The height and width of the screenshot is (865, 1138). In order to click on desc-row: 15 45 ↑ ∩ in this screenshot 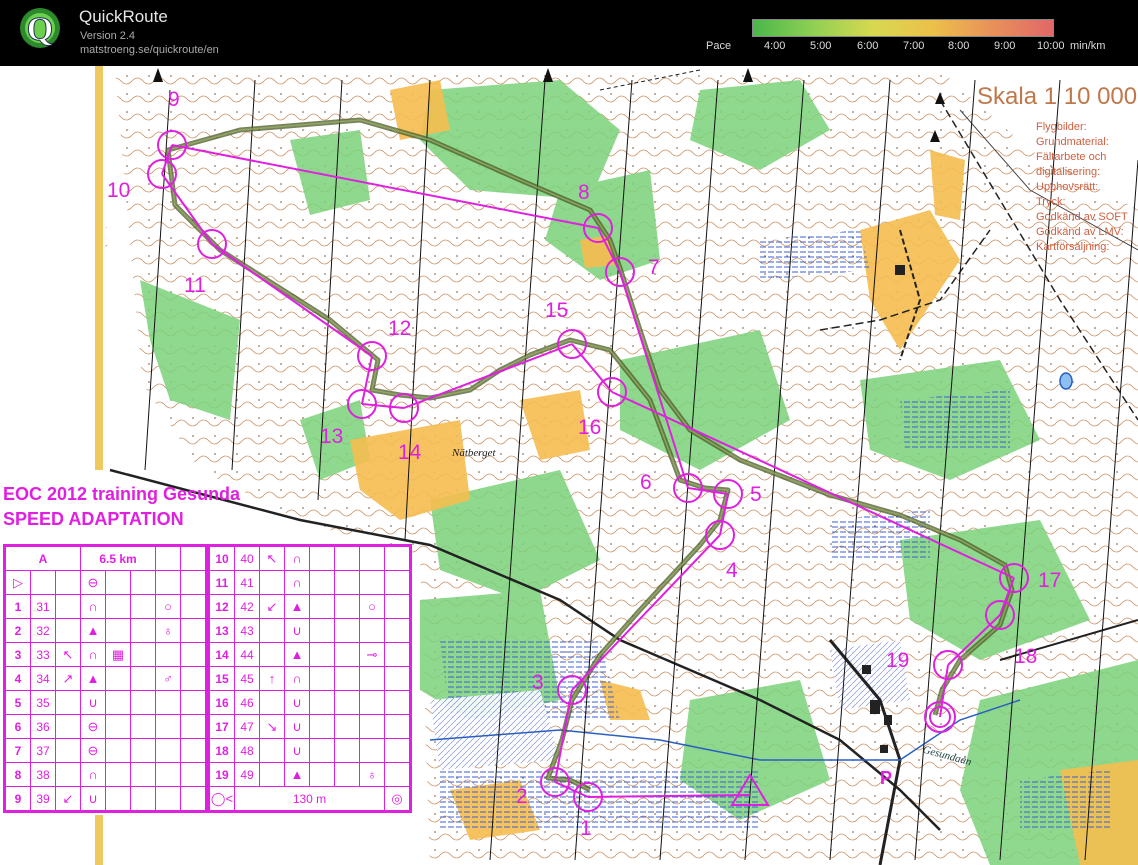, I will do `click(309, 678)`.